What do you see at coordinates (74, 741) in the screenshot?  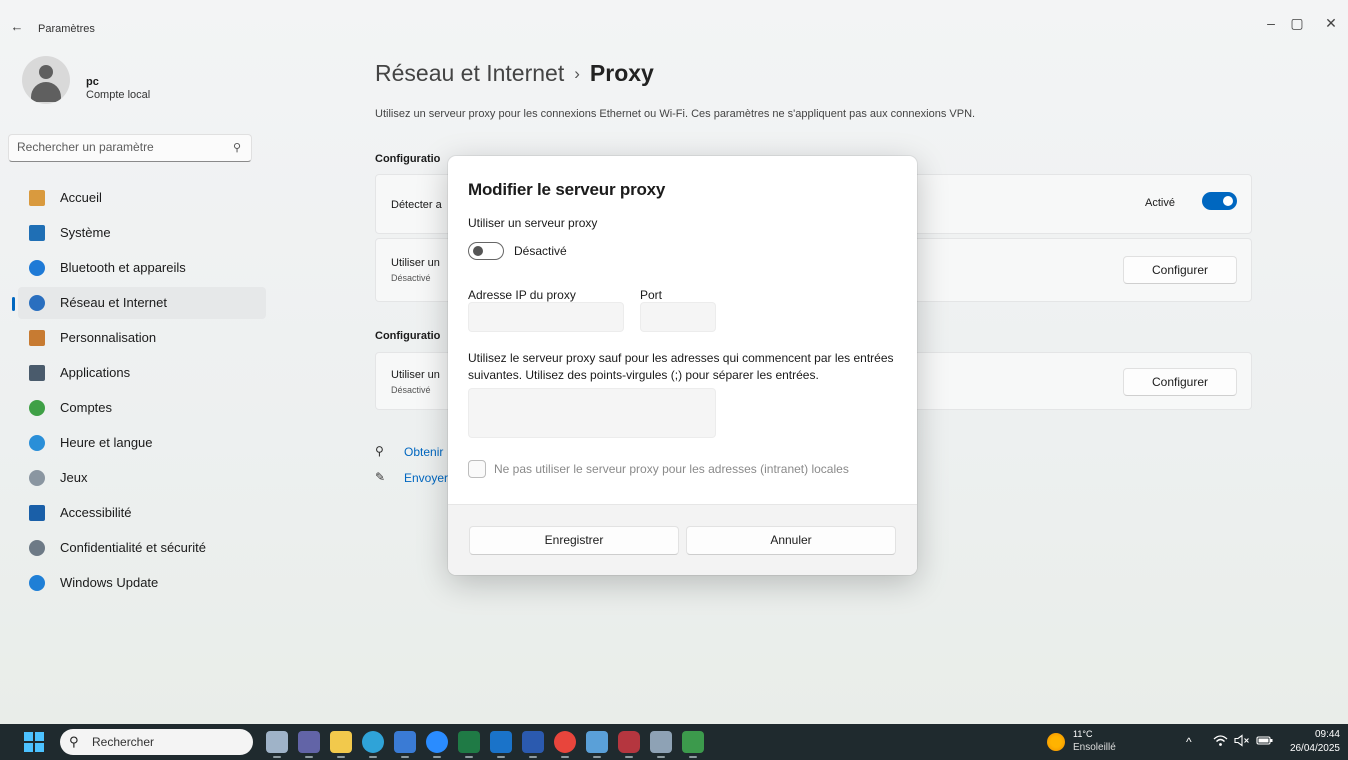 I see `search-icon: ⚲` at bounding box center [74, 741].